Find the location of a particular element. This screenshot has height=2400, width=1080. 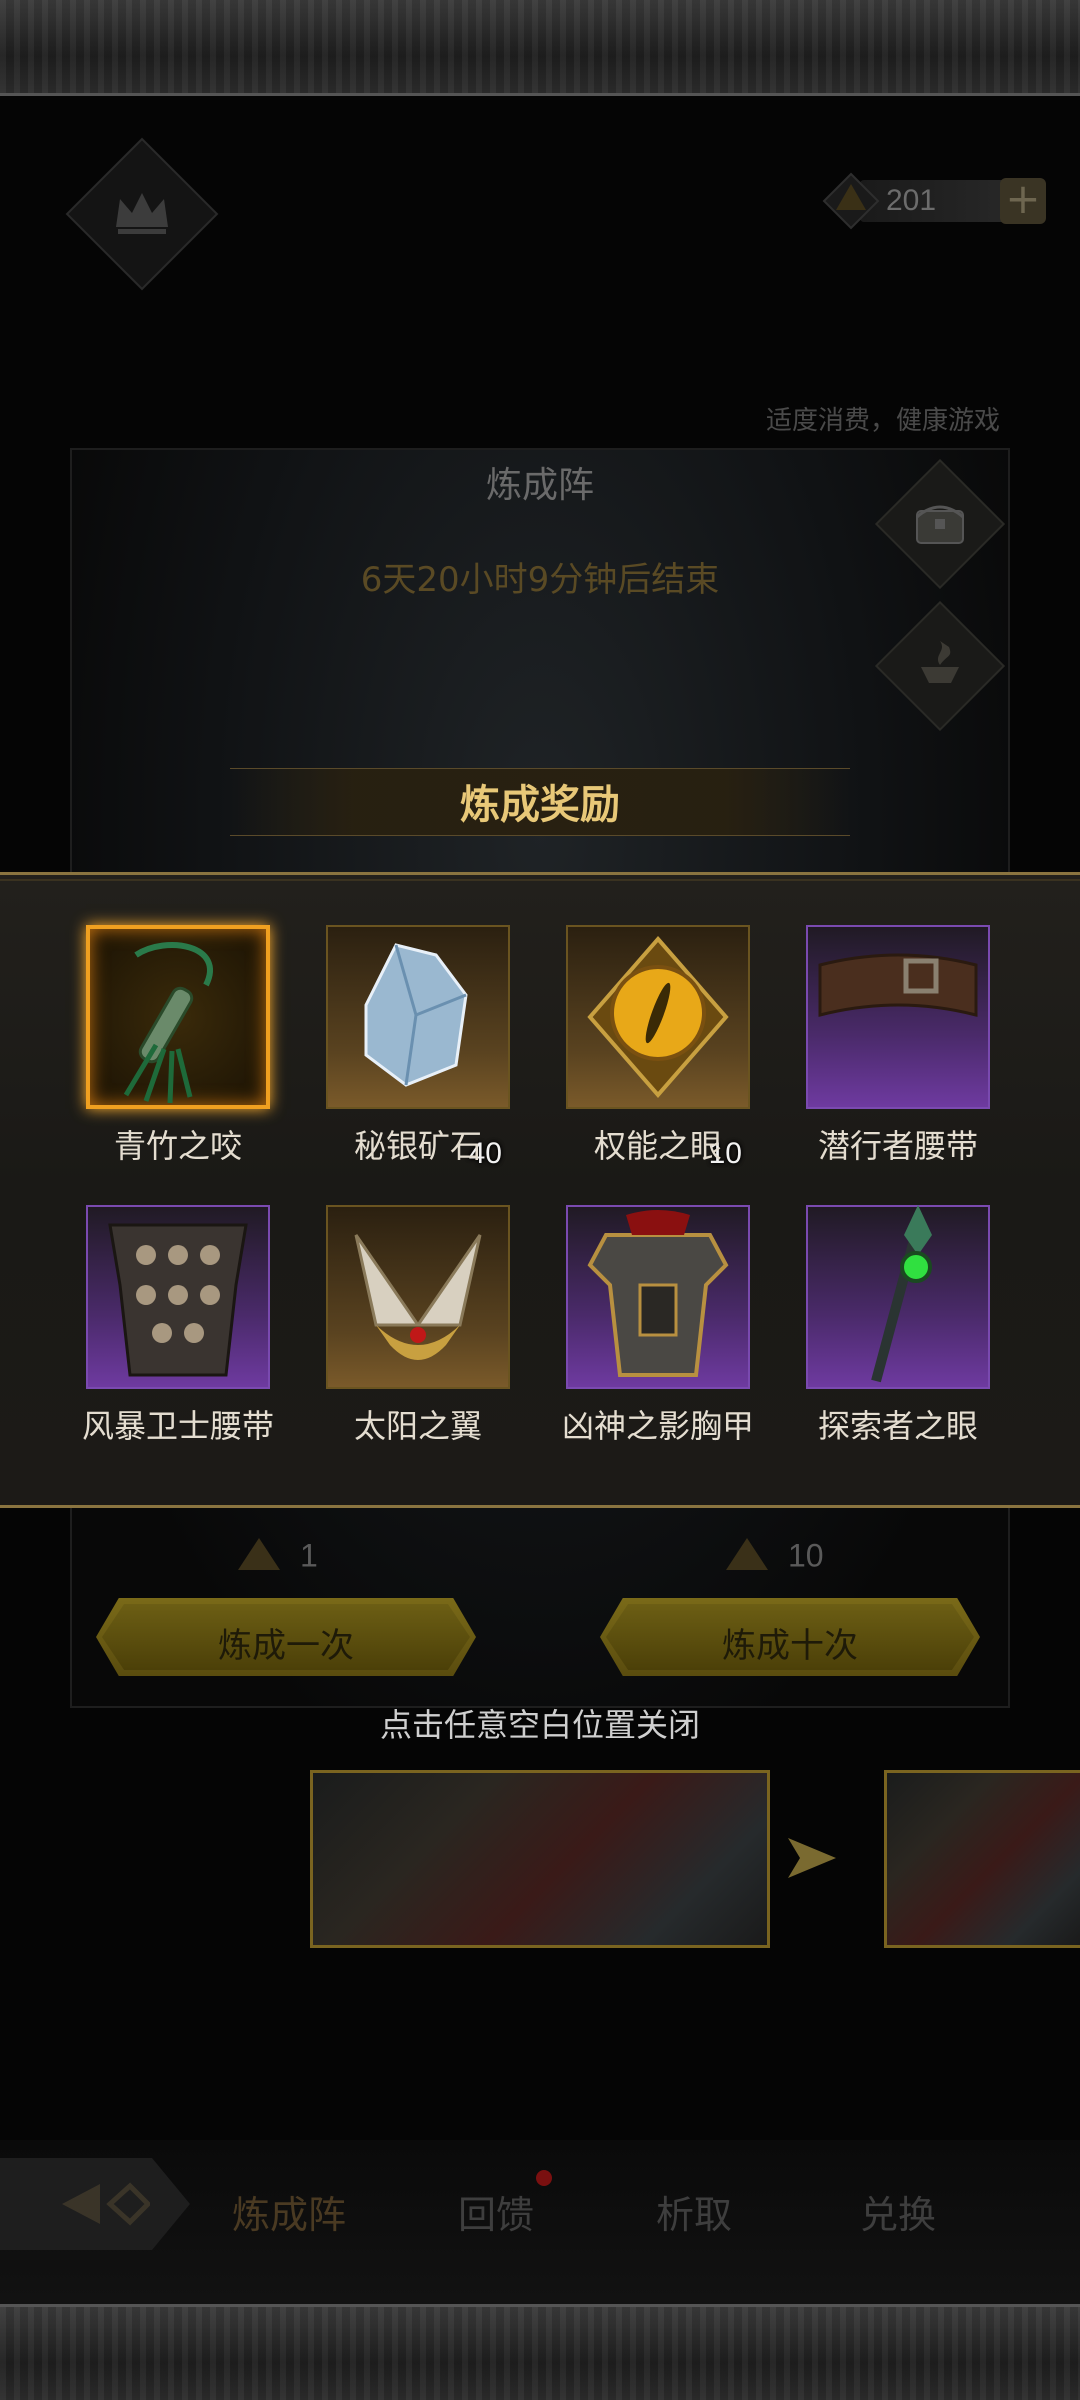

reward-item: 青竹之咬 is located at coordinates (176, 1050).